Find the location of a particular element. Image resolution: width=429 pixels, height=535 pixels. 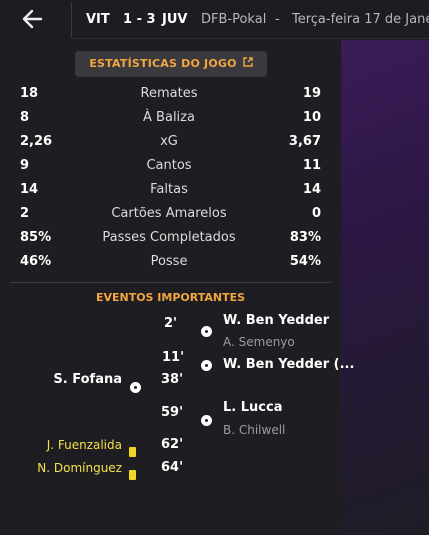

stat-away-value: 14 is located at coordinates (311, 189).